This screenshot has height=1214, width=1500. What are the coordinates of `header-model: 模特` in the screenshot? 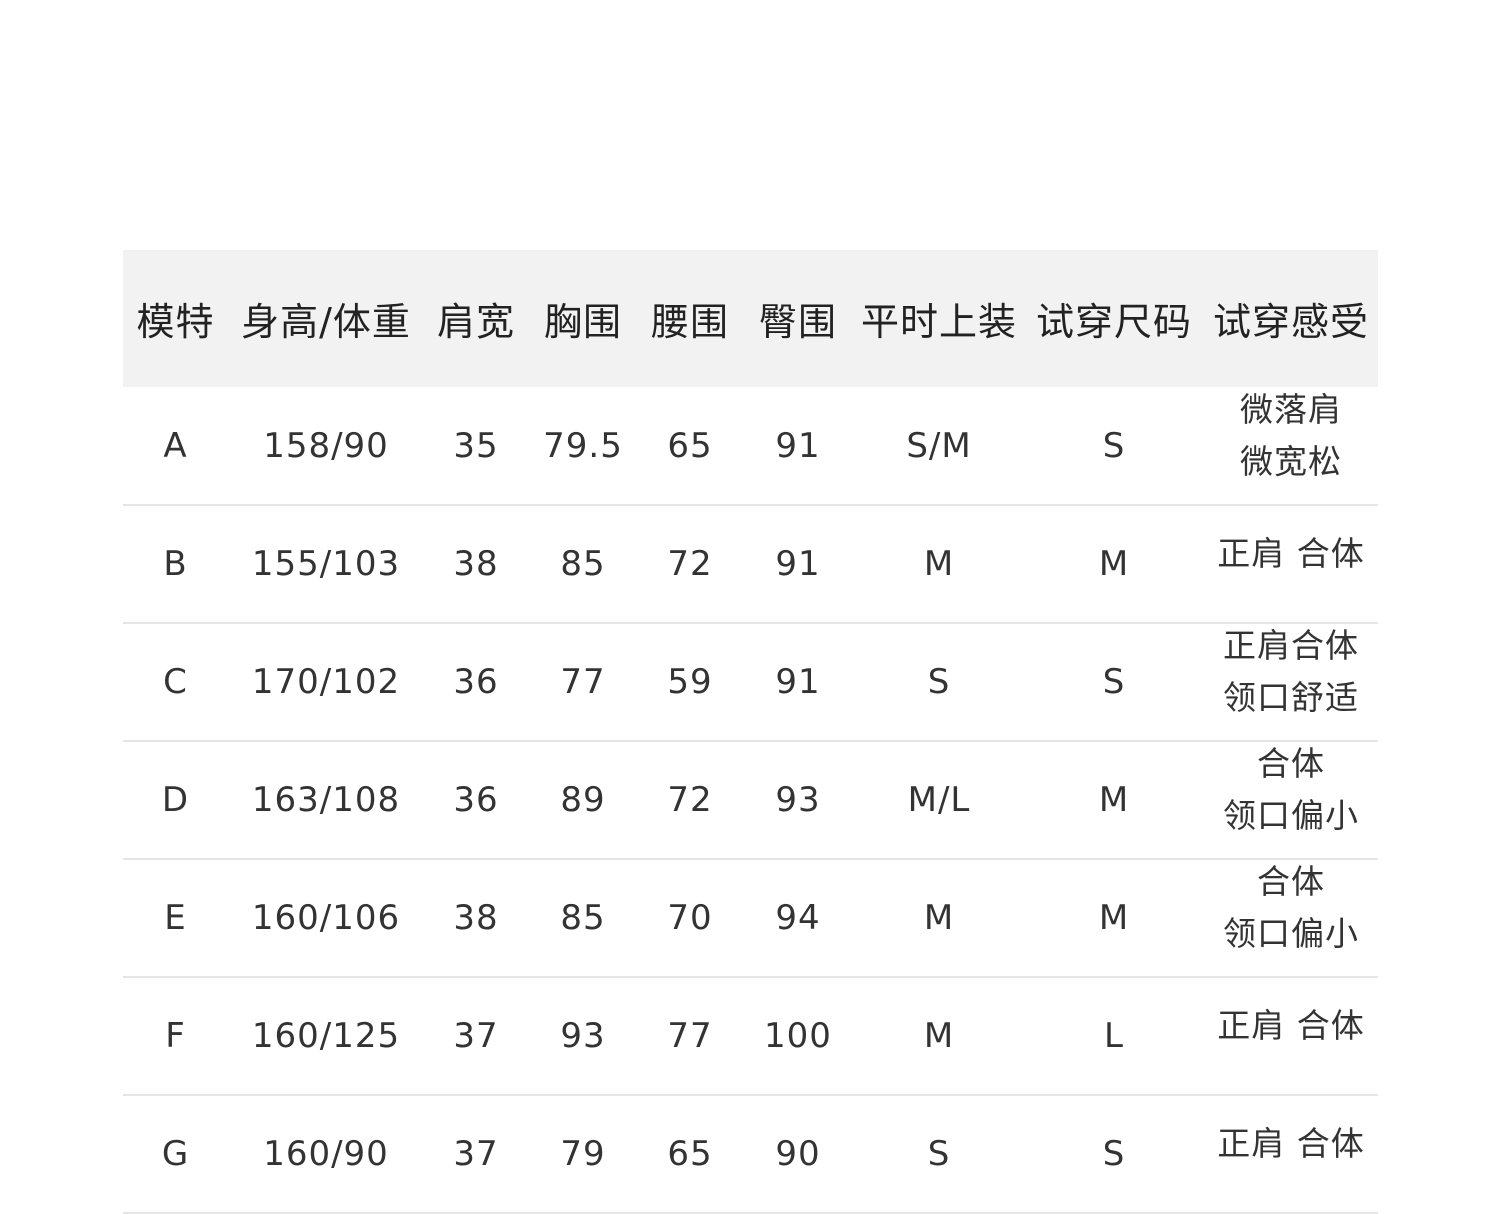 It's located at (175, 322).